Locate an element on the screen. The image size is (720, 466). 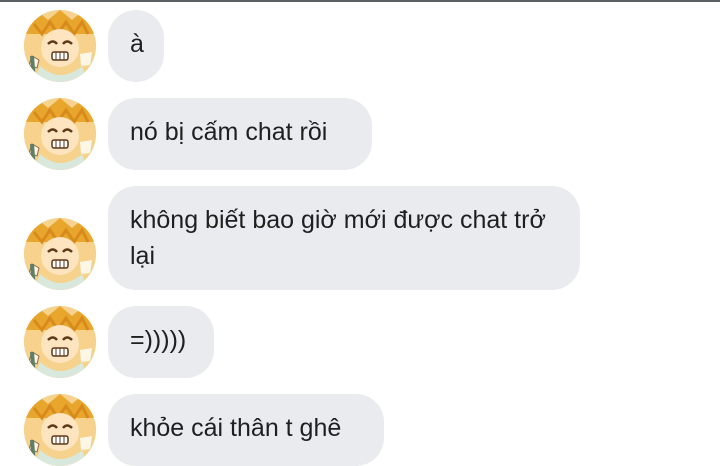
message-bubble: =))))) is located at coordinates (161, 342).